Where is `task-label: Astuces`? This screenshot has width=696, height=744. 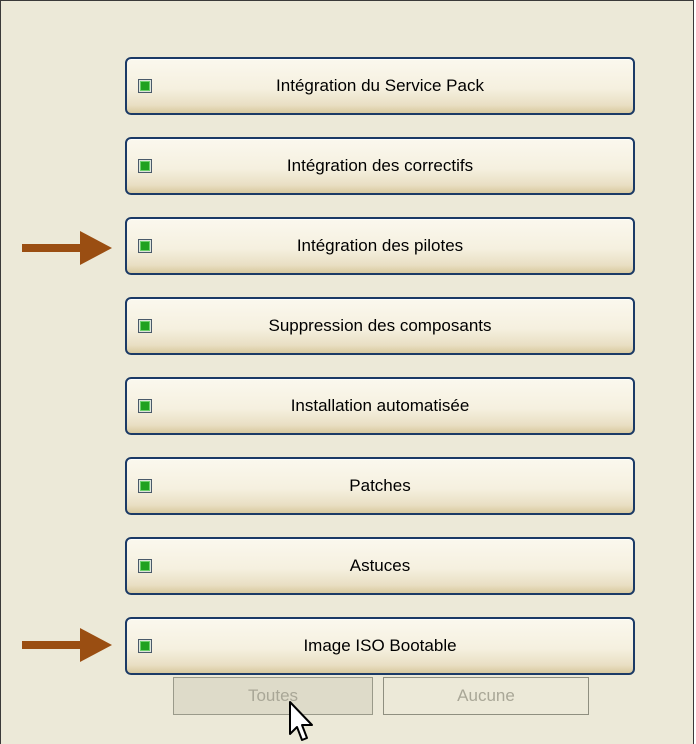 task-label: Astuces is located at coordinates (380, 565).